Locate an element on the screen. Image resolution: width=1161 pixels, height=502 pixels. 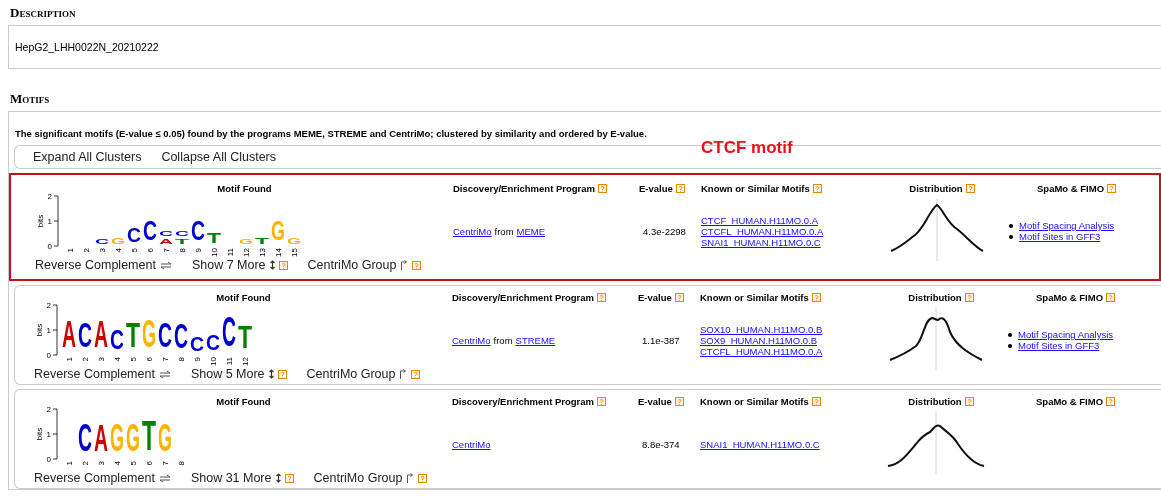
intro-text: The significant motifs (E-value ≤ 0.05) found by the programs MEME, STREME and CentriMo; clustered by similarity and ordered by E-value. is located at coordinates (331, 133).